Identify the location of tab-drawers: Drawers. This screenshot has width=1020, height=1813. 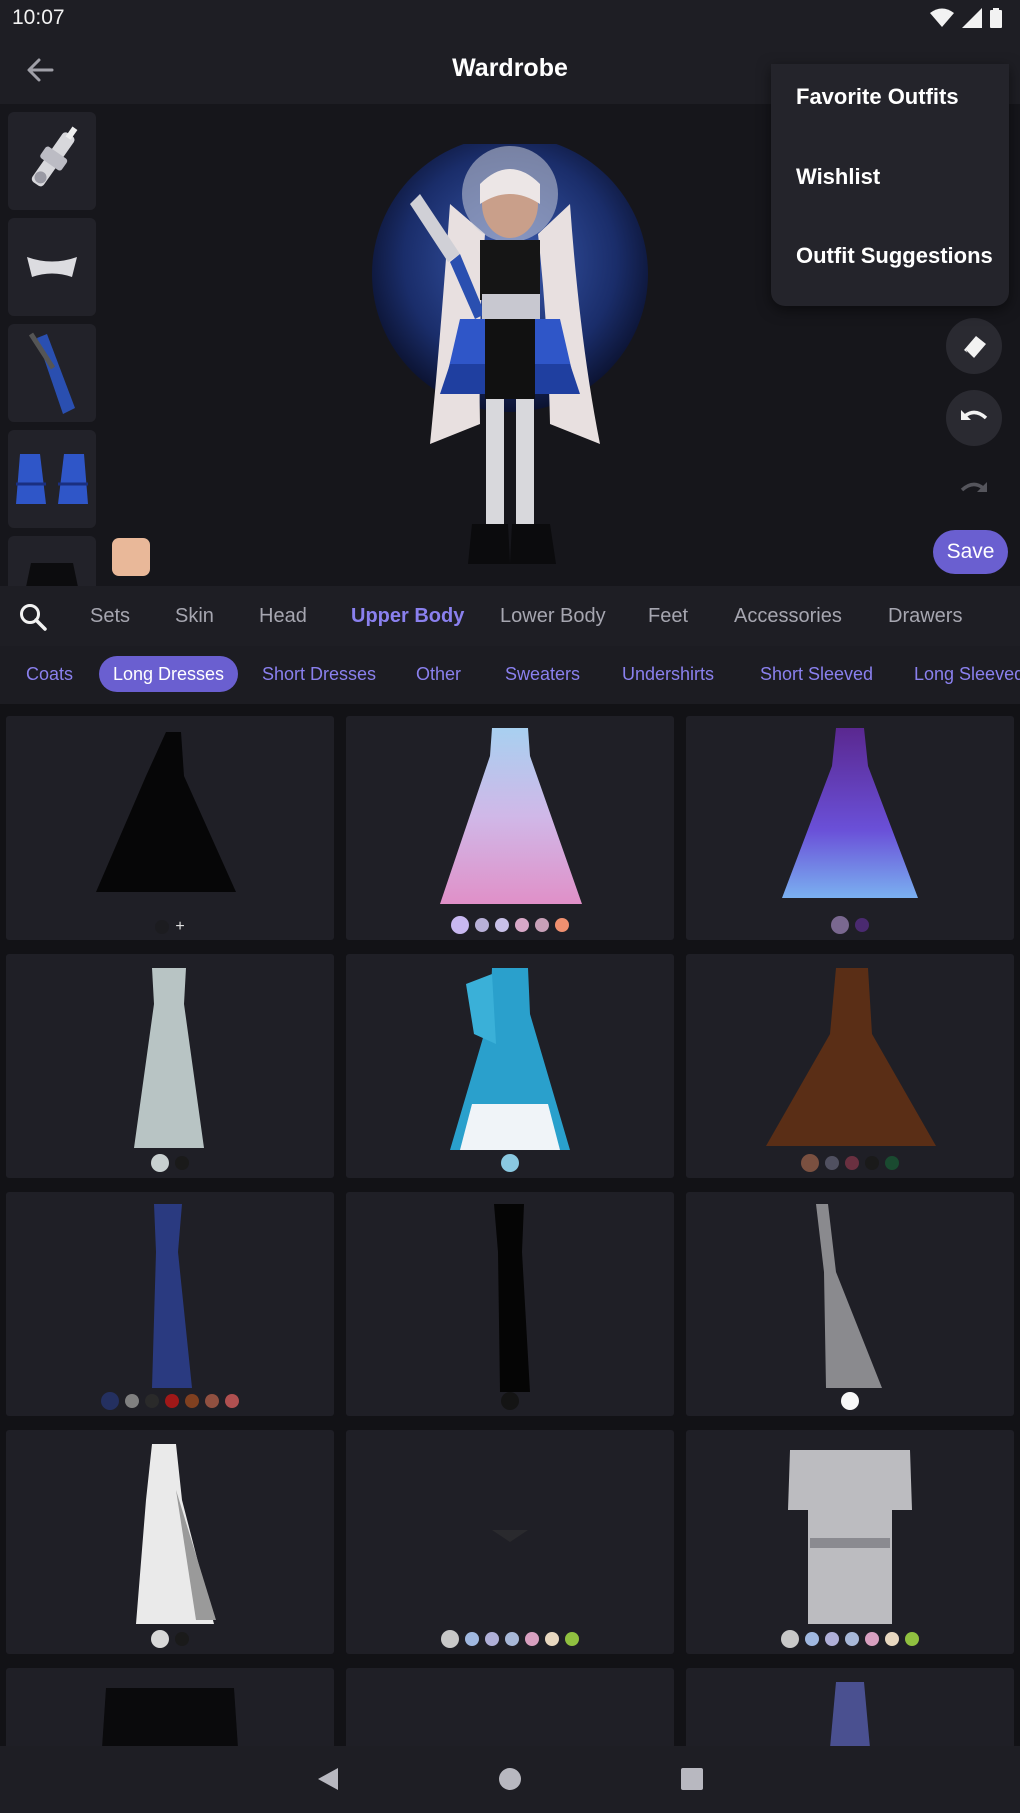
(925, 616).